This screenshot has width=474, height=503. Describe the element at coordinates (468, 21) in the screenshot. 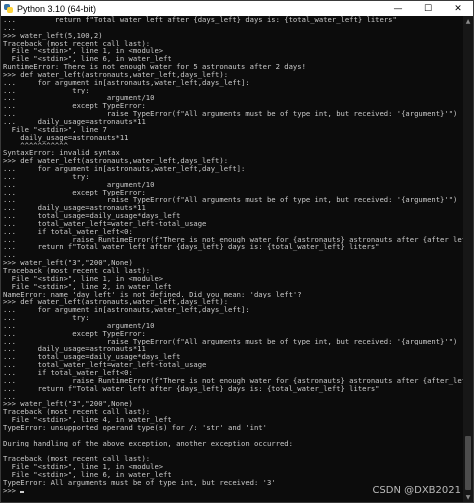

I see `scroll-up-arrow-icon: ▲` at that location.